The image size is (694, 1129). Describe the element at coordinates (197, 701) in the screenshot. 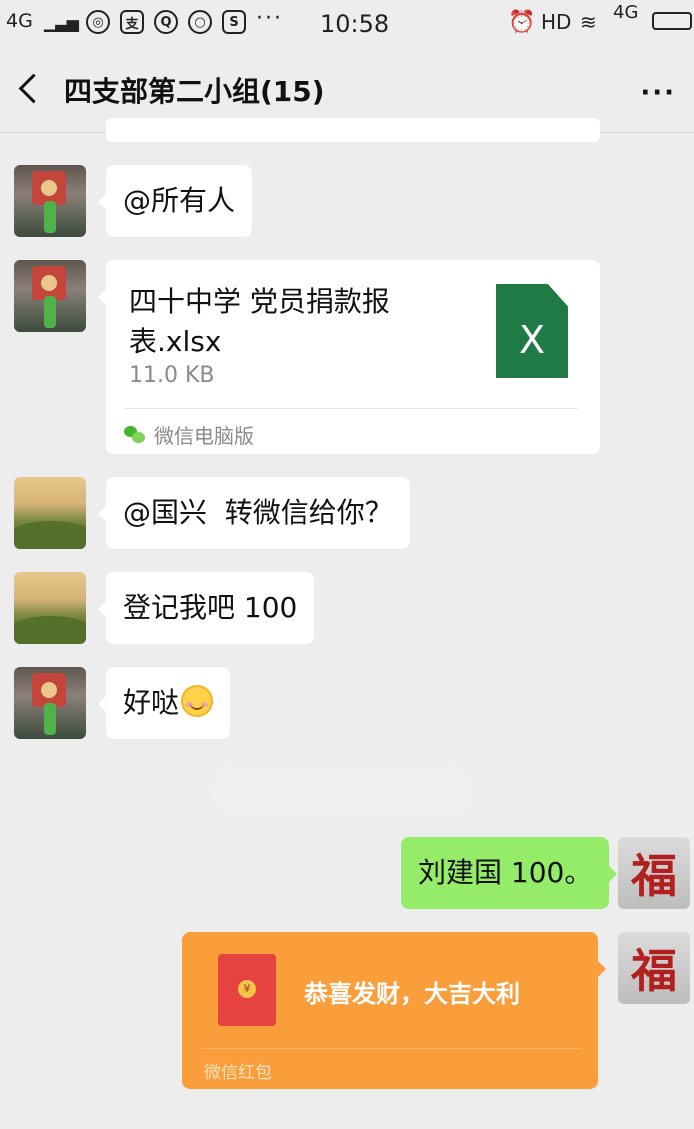

I see `smile-emoji-icon` at that location.